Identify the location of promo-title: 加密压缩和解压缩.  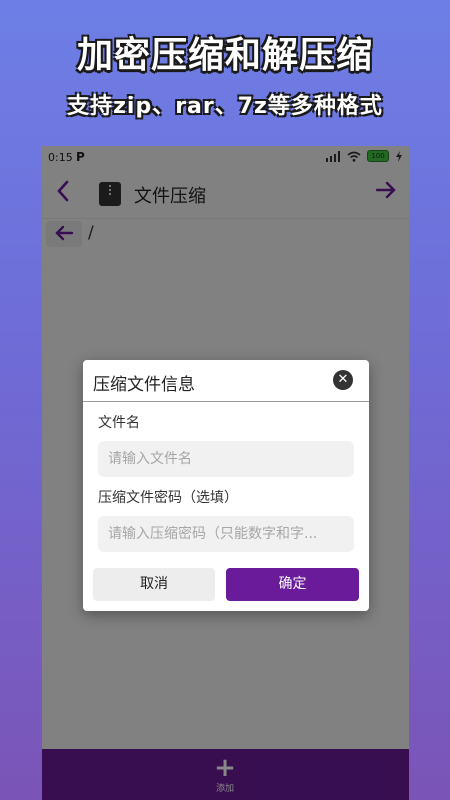
(224, 55).